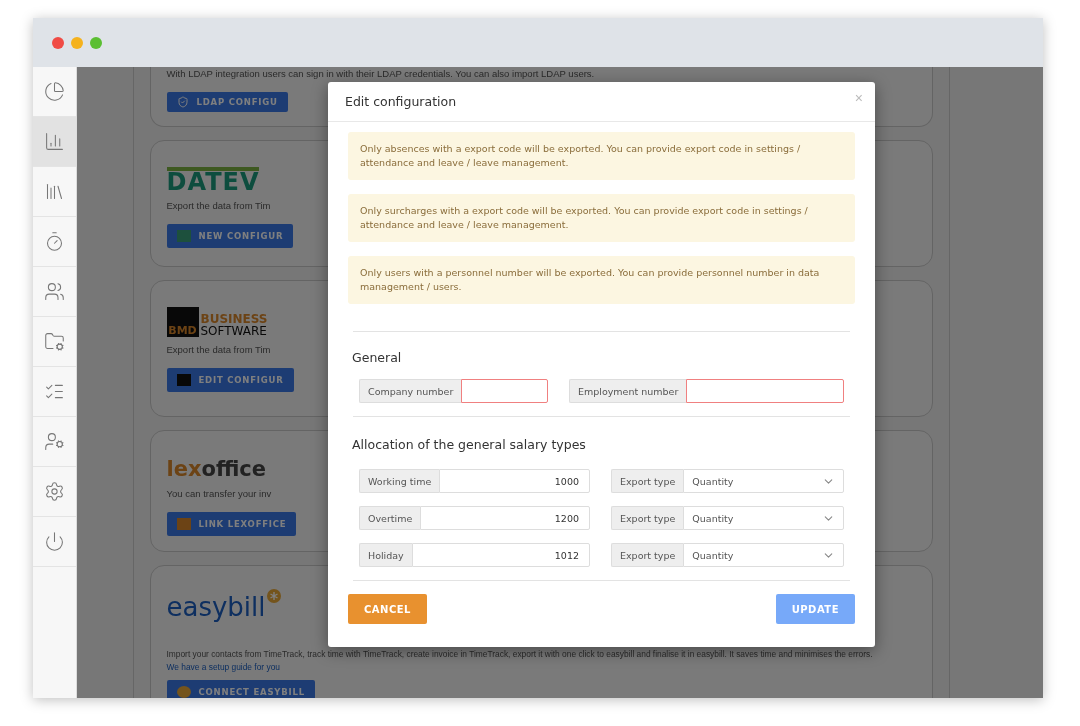 This screenshot has height=726, width=1080. What do you see at coordinates (234, 319) in the screenshot?
I see `logo-text: BUSINESS` at bounding box center [234, 319].